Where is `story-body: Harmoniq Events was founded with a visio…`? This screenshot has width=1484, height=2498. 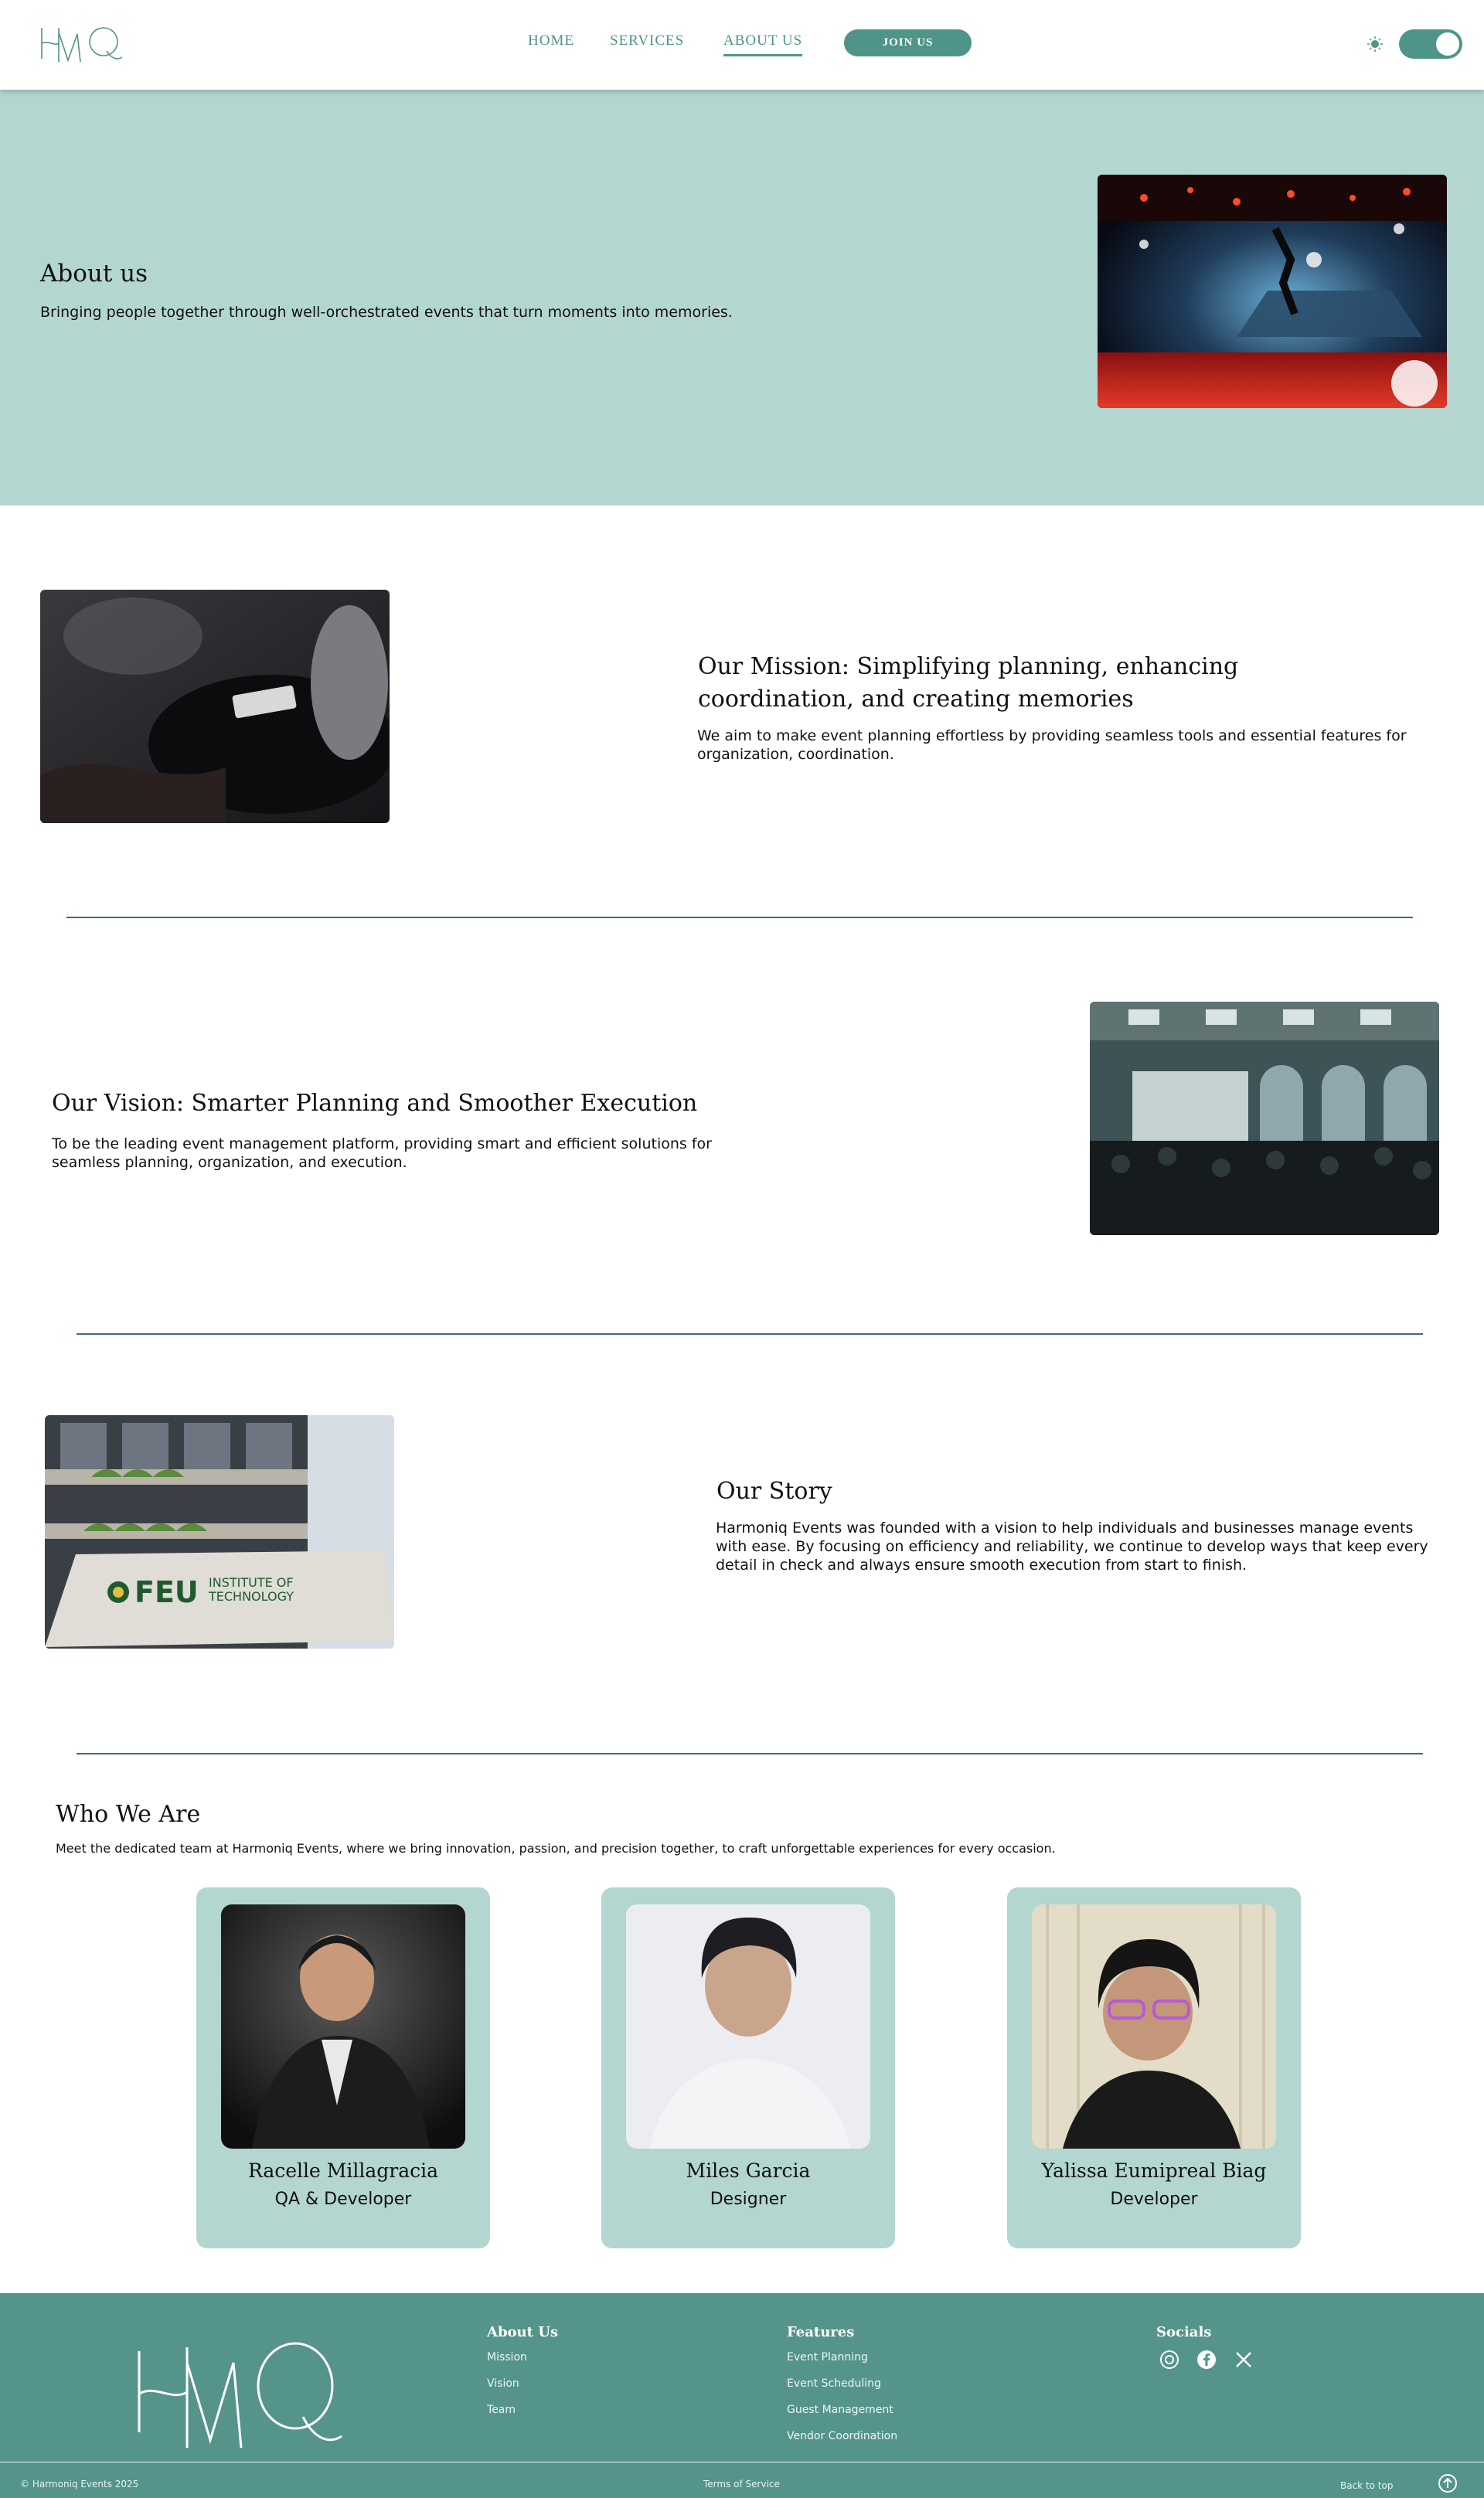 story-body: Harmoniq Events was founded with a visio… is located at coordinates (1072, 1547).